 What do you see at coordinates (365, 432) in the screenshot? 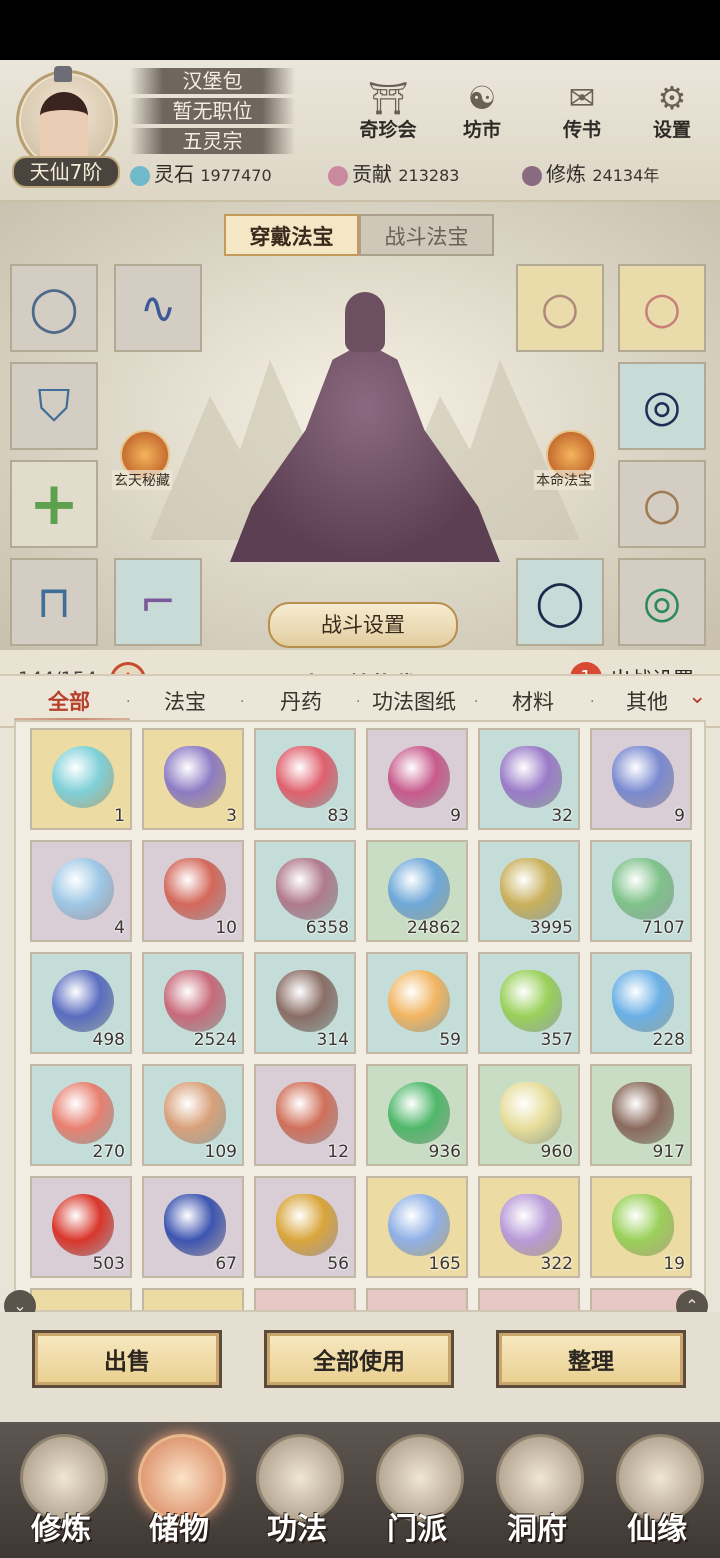
I see `character-figure` at bounding box center [365, 432].